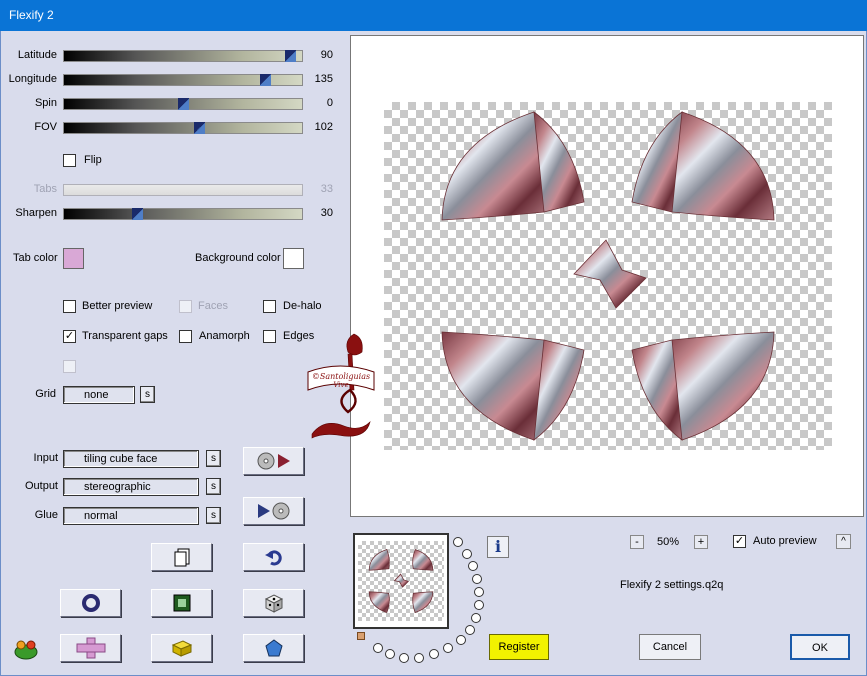  What do you see at coordinates (361, 636) in the screenshot?
I see `navigator-anchor` at bounding box center [361, 636].